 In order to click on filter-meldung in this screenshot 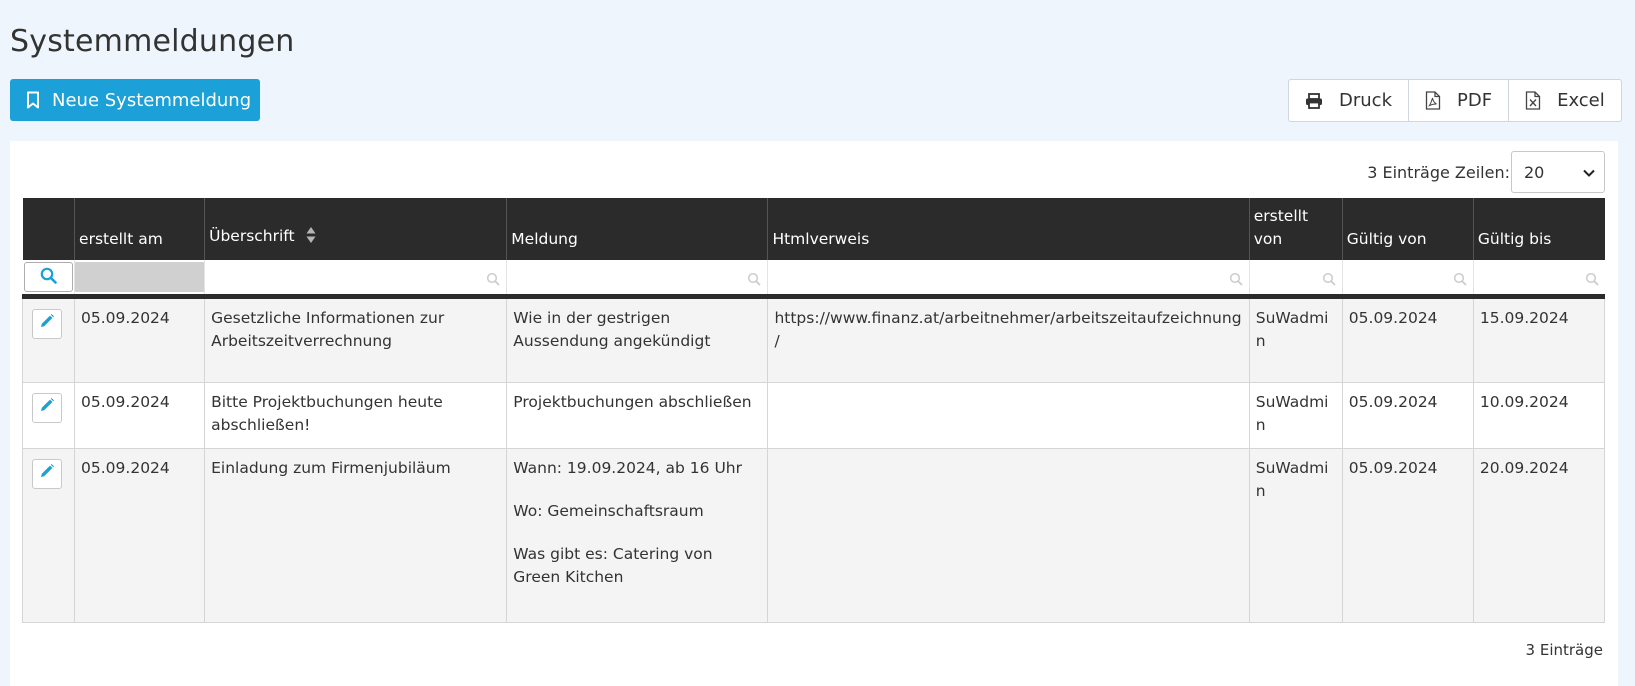, I will do `click(637, 279)`.